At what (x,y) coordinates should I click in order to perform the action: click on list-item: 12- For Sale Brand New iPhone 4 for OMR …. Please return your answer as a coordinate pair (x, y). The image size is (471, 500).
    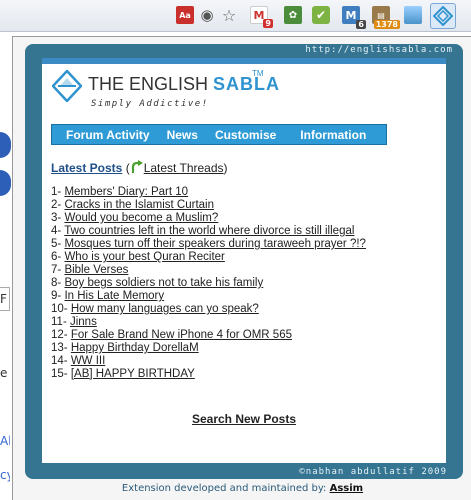
    Looking at the image, I should click on (223, 335).